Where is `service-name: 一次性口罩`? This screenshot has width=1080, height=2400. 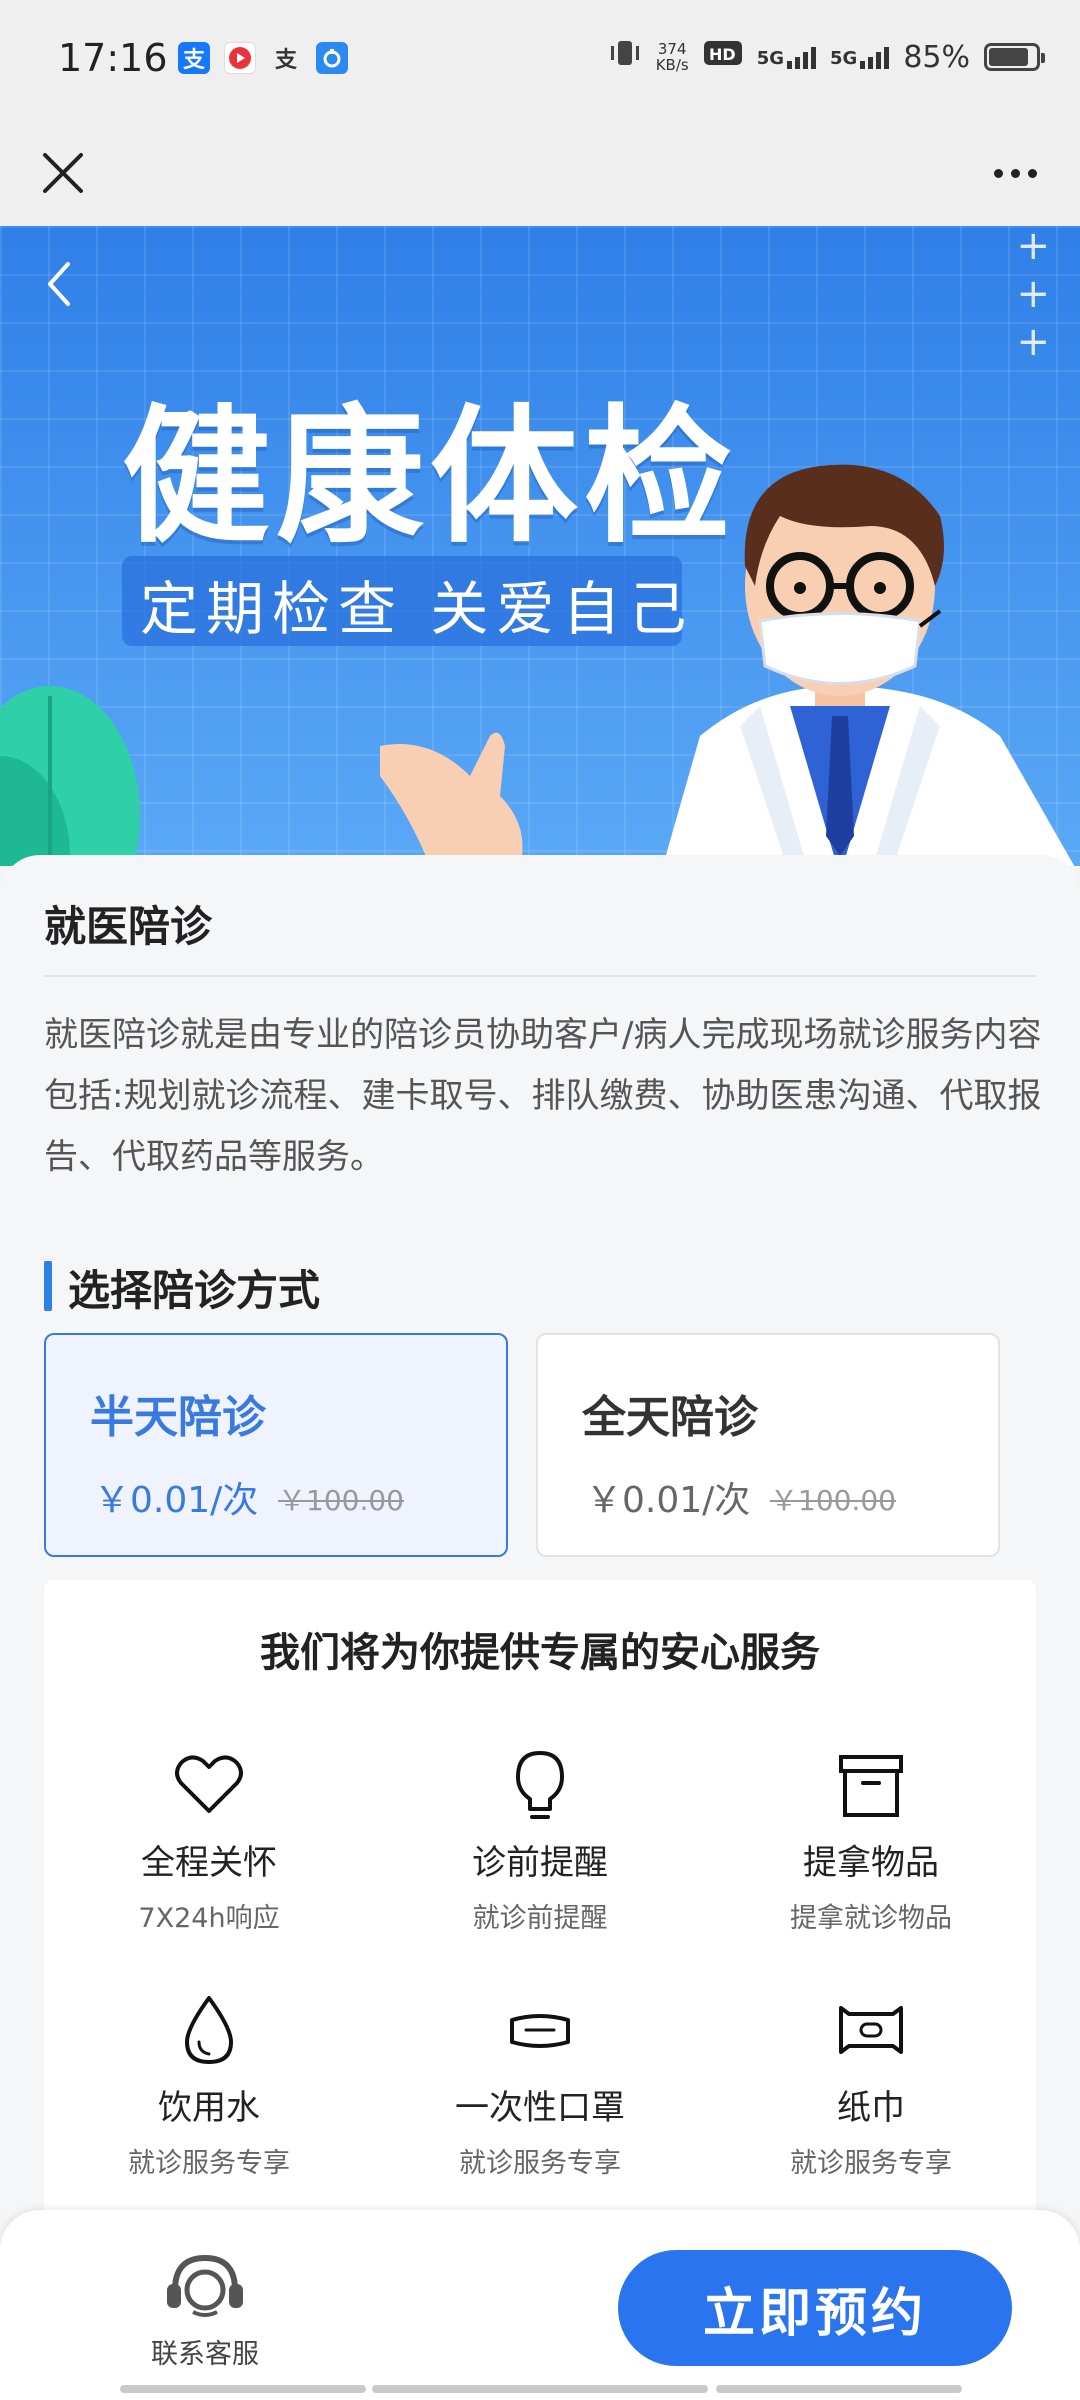
service-name: 一次性口罩 is located at coordinates (540, 2108).